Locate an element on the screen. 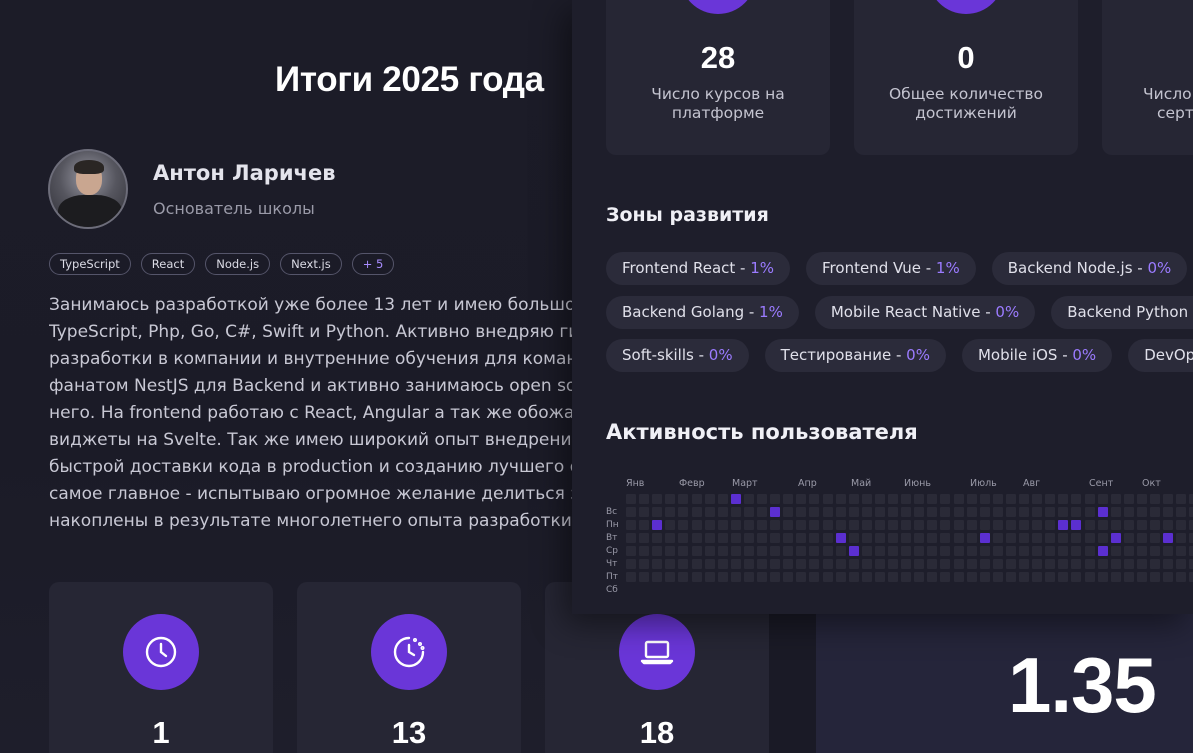 The height and width of the screenshot is (753, 1193). zone-chip: Тестирование - 0% is located at coordinates (855, 355).